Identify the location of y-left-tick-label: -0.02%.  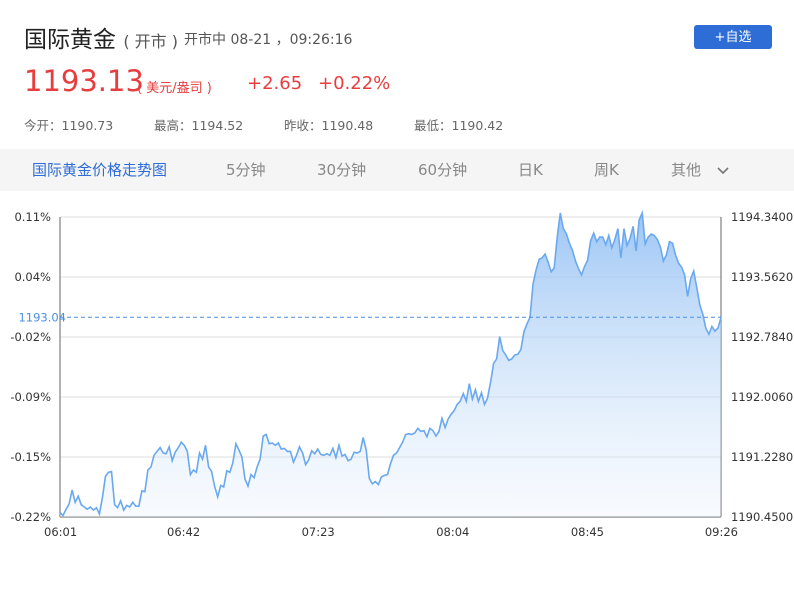
(30, 337).